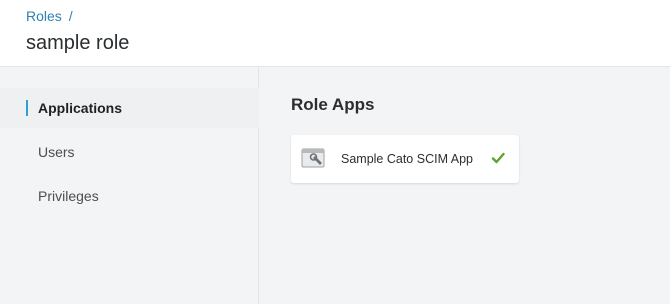 The width and height of the screenshot is (670, 304). Describe the element at coordinates (78, 43) in the screenshot. I see `page-title: sample role` at that location.